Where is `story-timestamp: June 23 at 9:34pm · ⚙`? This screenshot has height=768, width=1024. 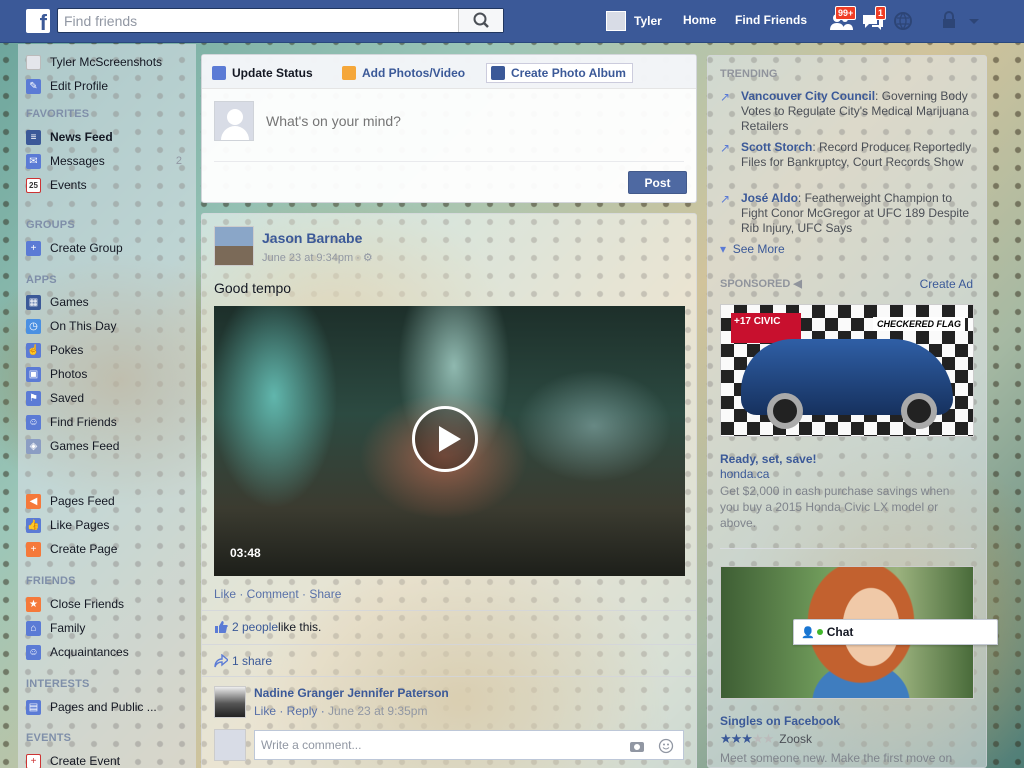 story-timestamp: June 23 at 9:34pm · ⚙ is located at coordinates (317, 257).